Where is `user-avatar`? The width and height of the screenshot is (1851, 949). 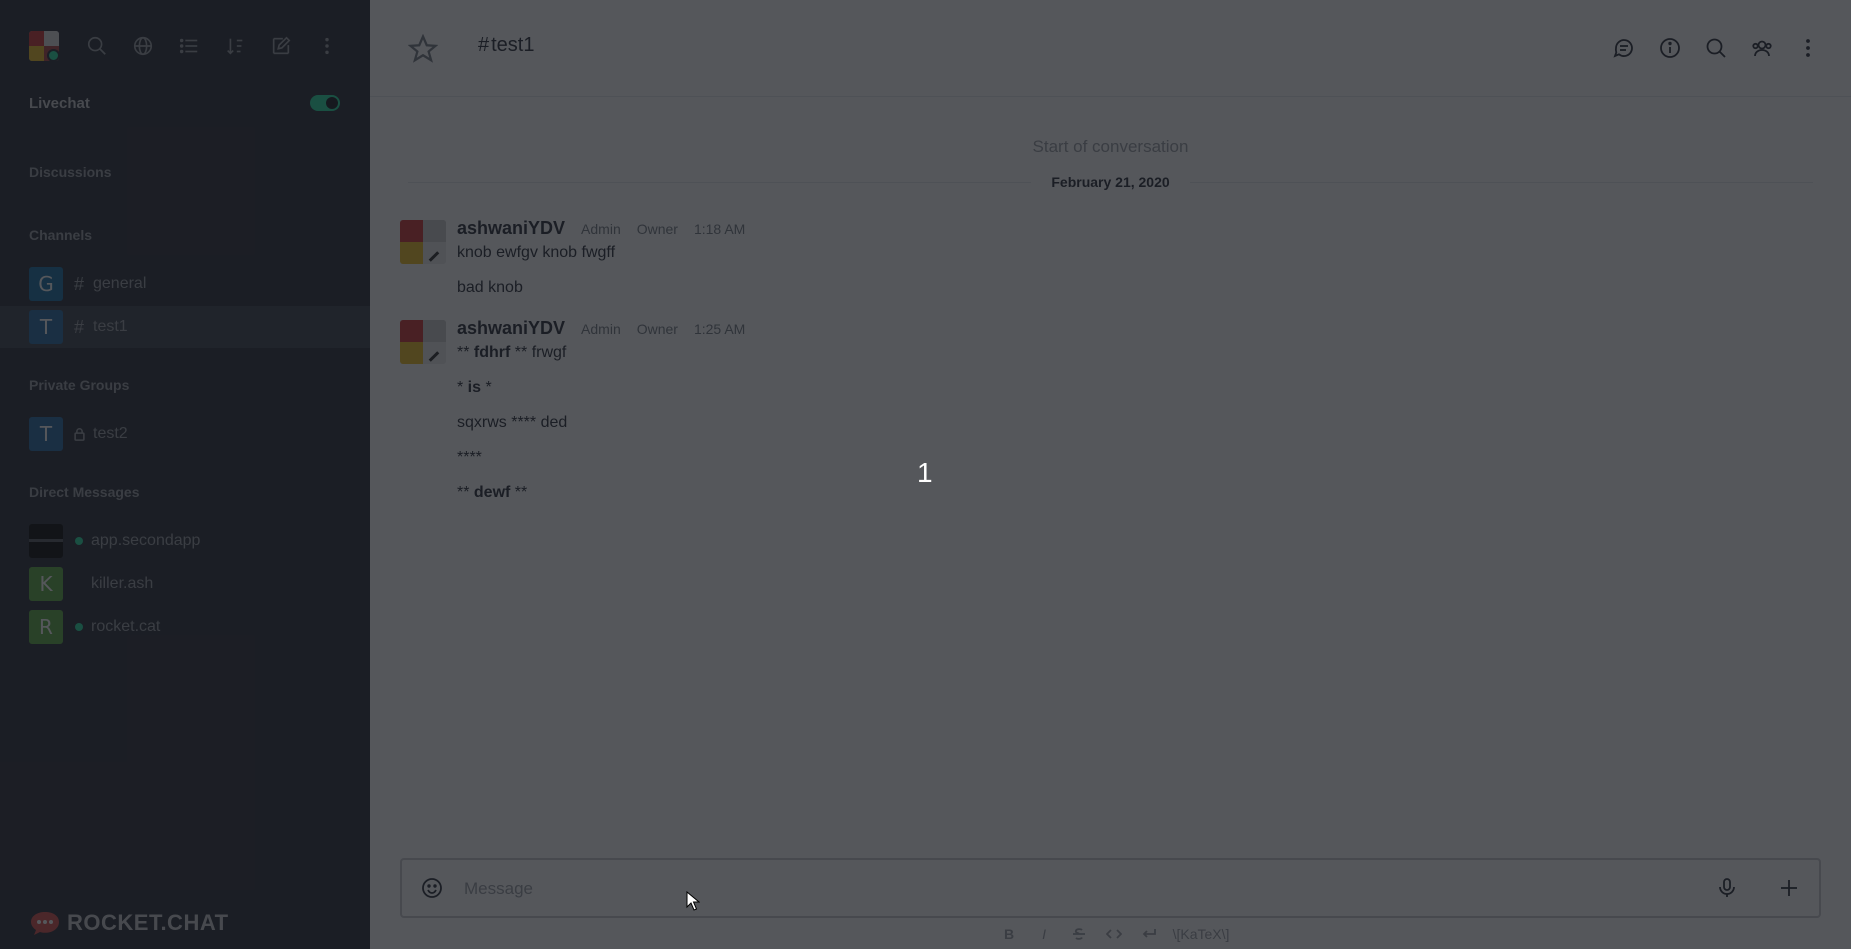 user-avatar is located at coordinates (44, 46).